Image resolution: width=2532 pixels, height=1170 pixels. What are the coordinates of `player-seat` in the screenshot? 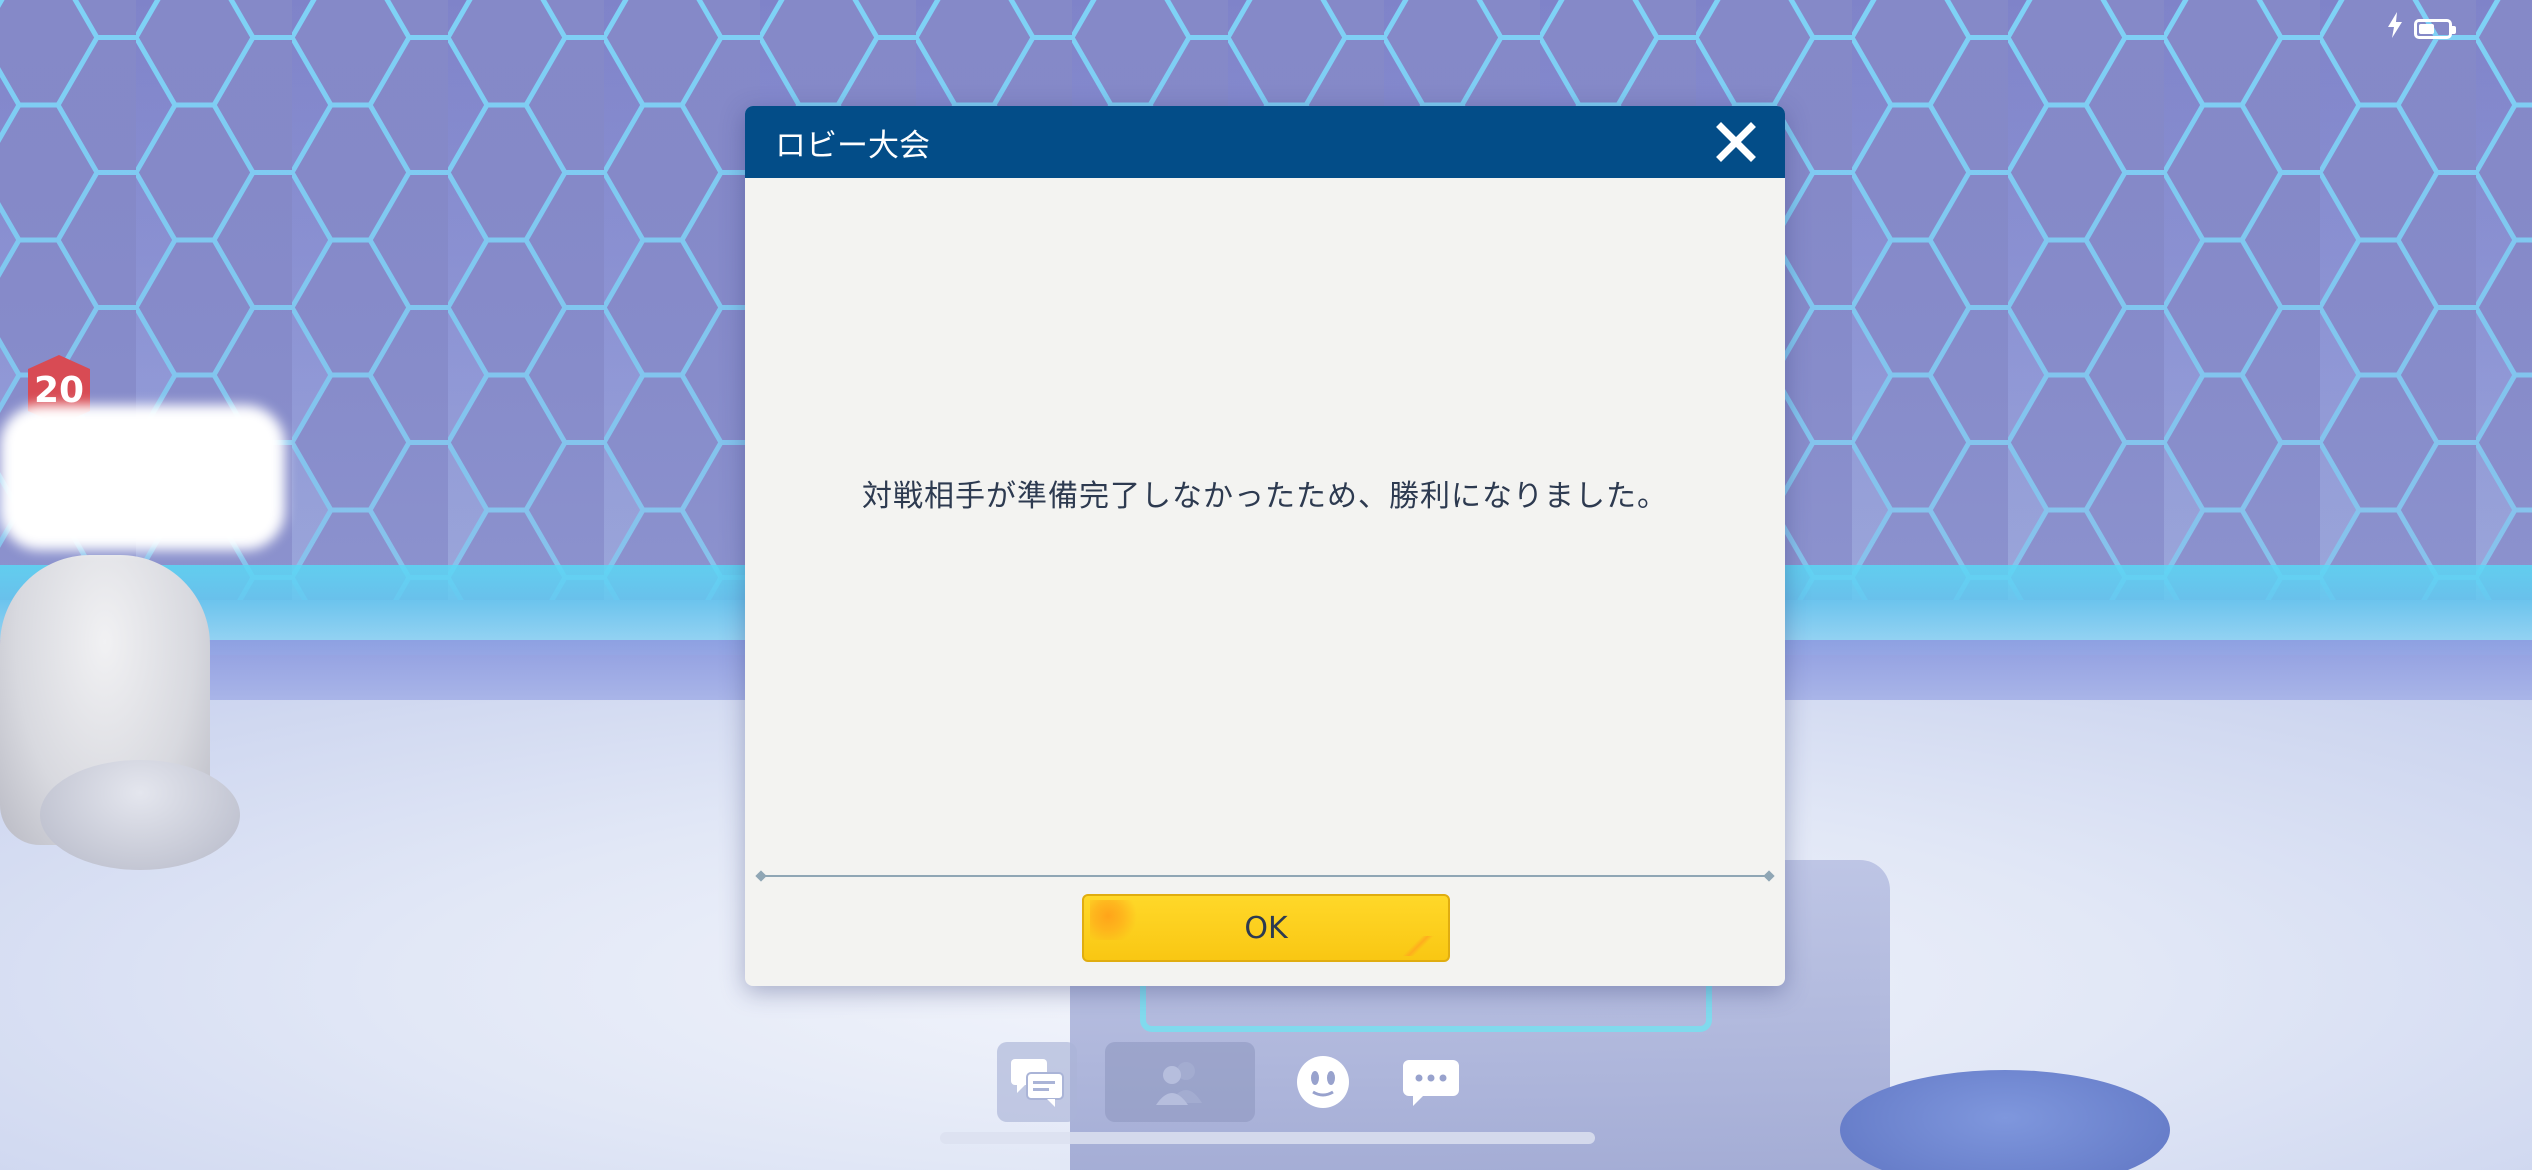 It's located at (140, 815).